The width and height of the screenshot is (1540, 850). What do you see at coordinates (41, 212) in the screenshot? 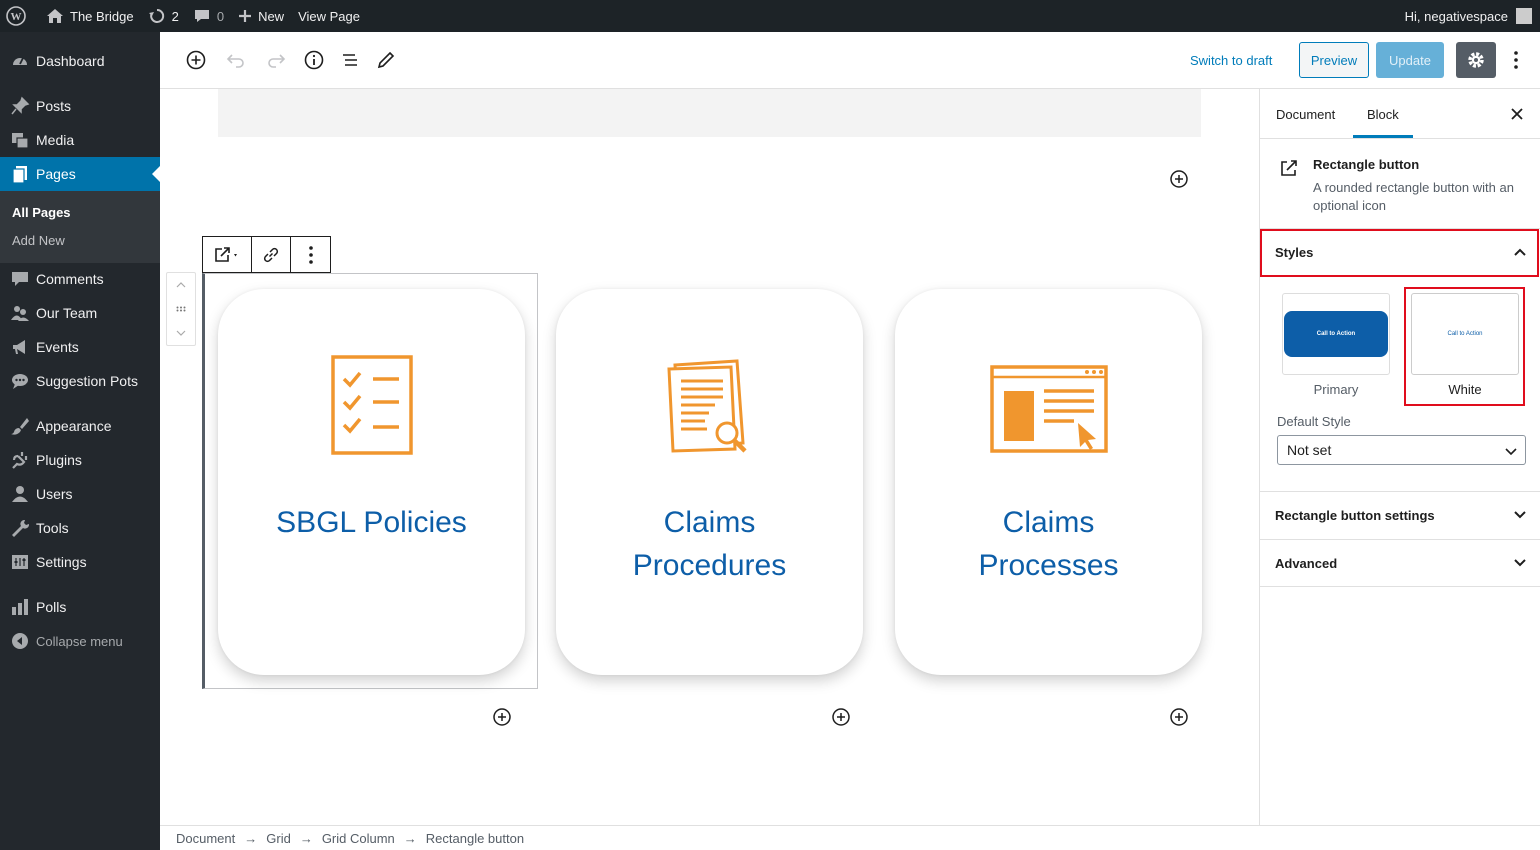
I see `submenu-all-pages: All Pages` at bounding box center [41, 212].